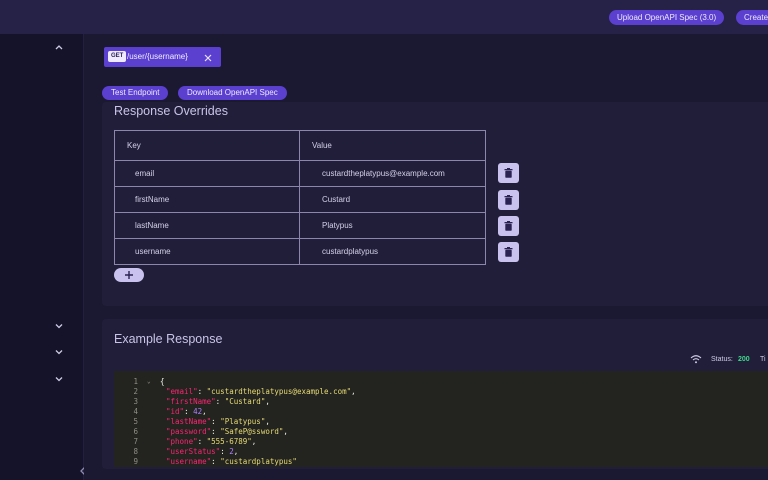  Describe the element at coordinates (279, 391) in the screenshot. I see `json-value: "custardtheplatypus@example.com"` at that location.